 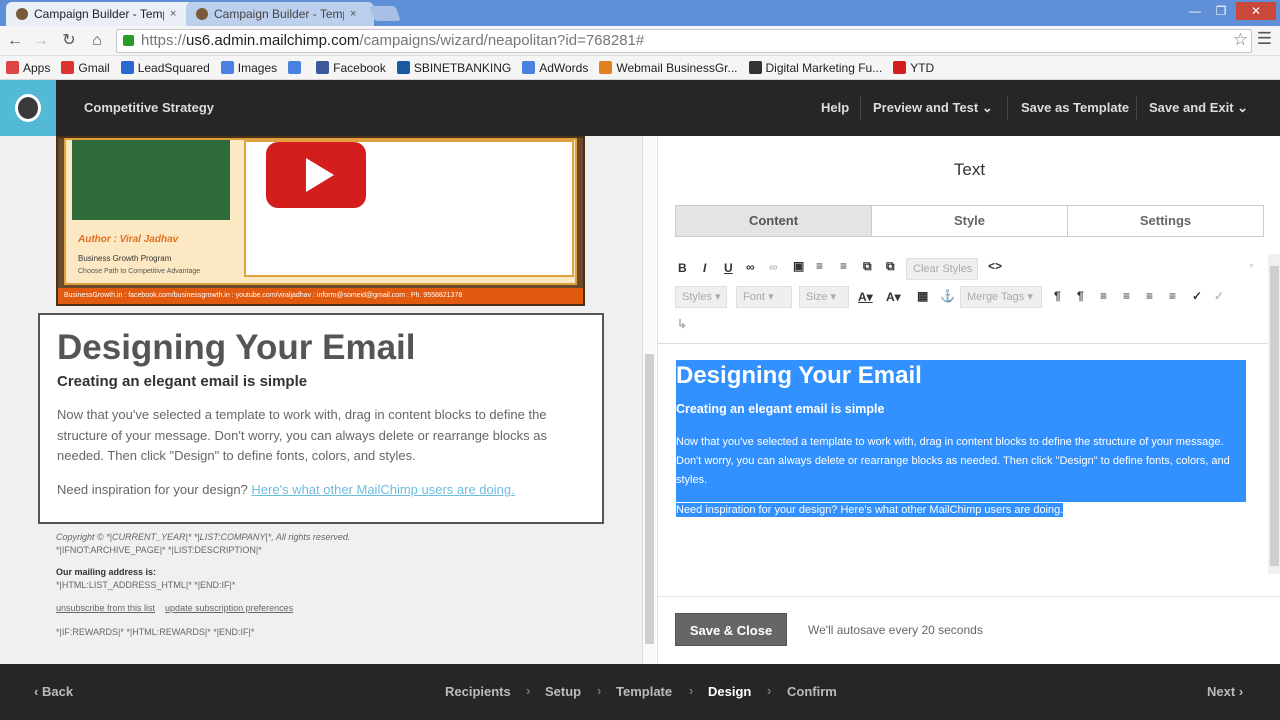 I want to click on window-close-icon: ✕, so click(x=1256, y=11).